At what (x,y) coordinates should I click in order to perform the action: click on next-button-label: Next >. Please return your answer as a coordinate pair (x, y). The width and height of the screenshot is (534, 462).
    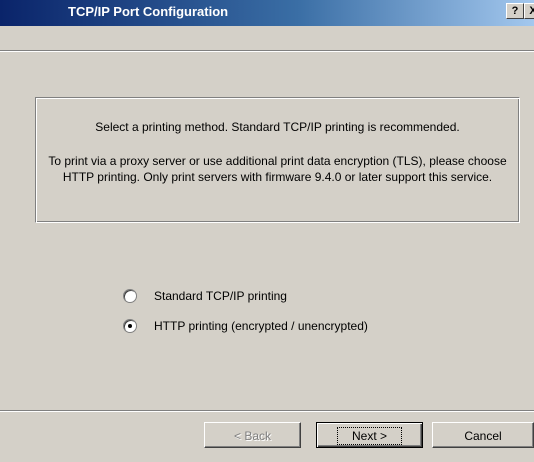
    Looking at the image, I should click on (369, 436).